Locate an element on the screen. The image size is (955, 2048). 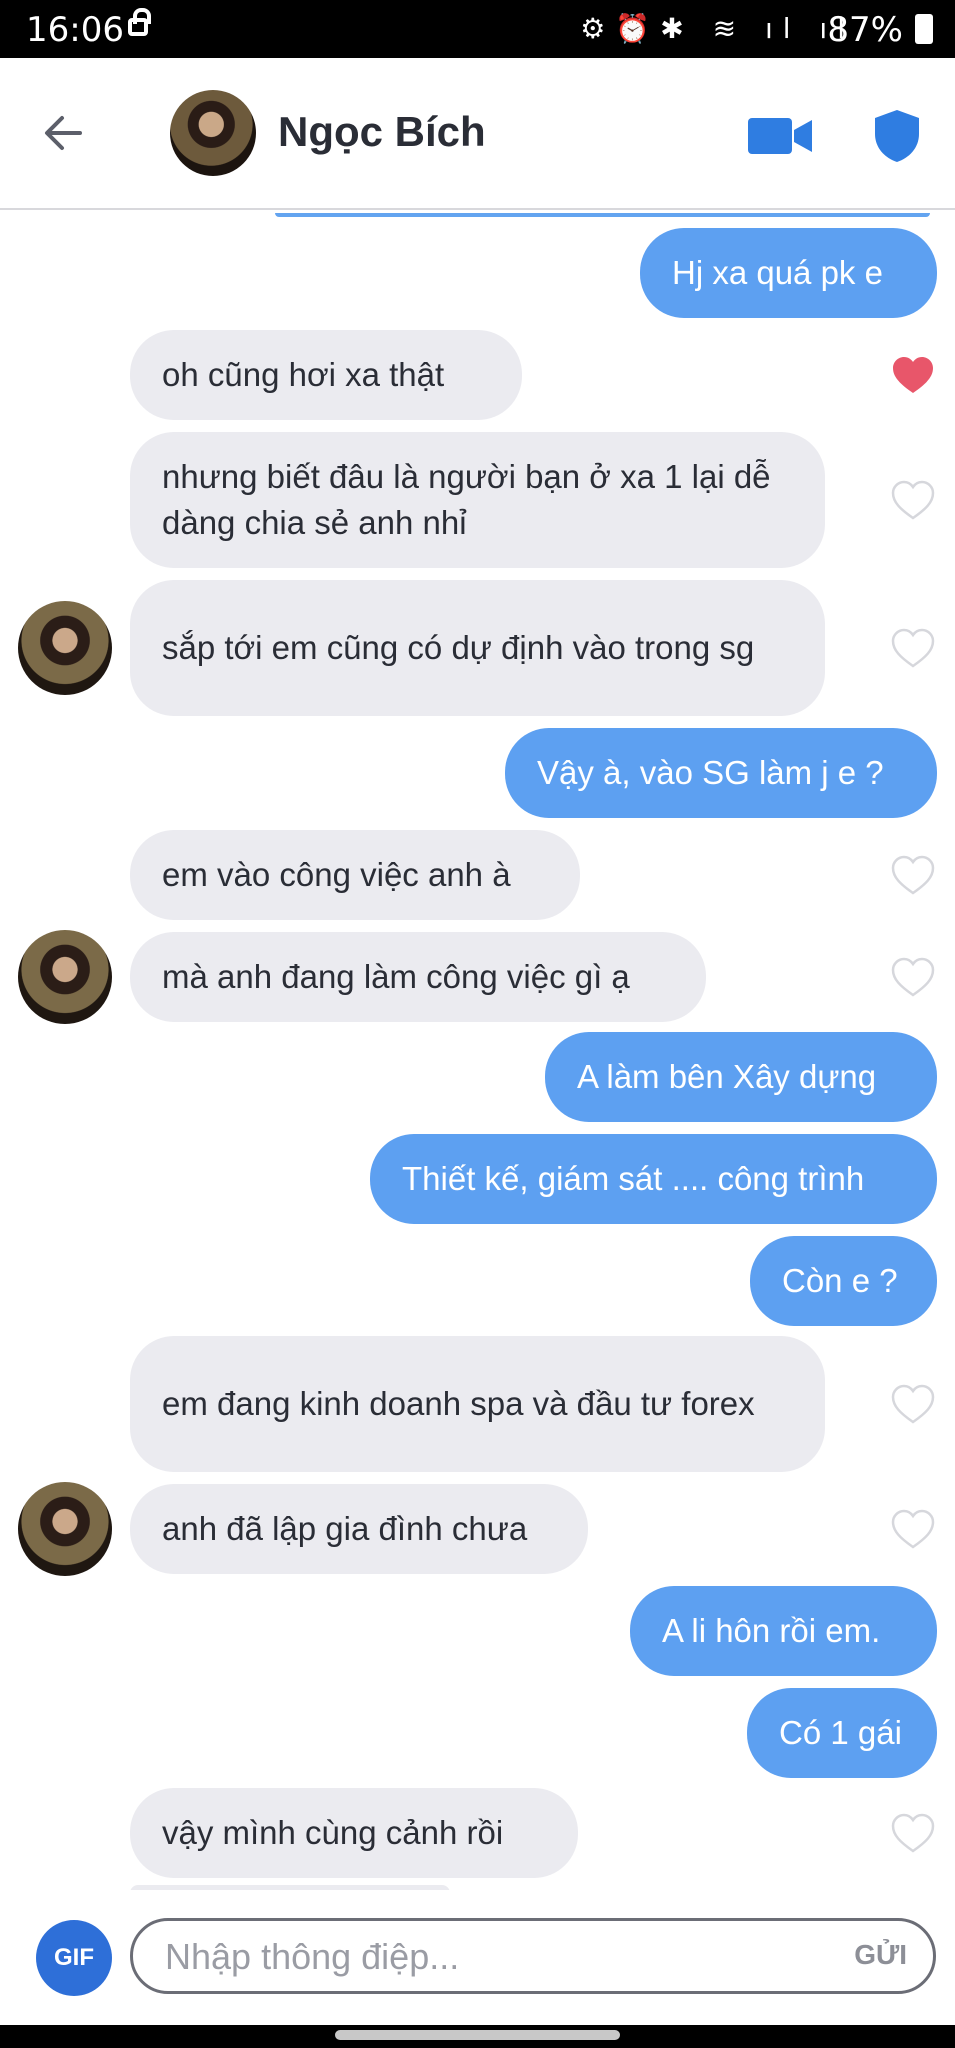
system-nav-bar is located at coordinates (477, 2036).